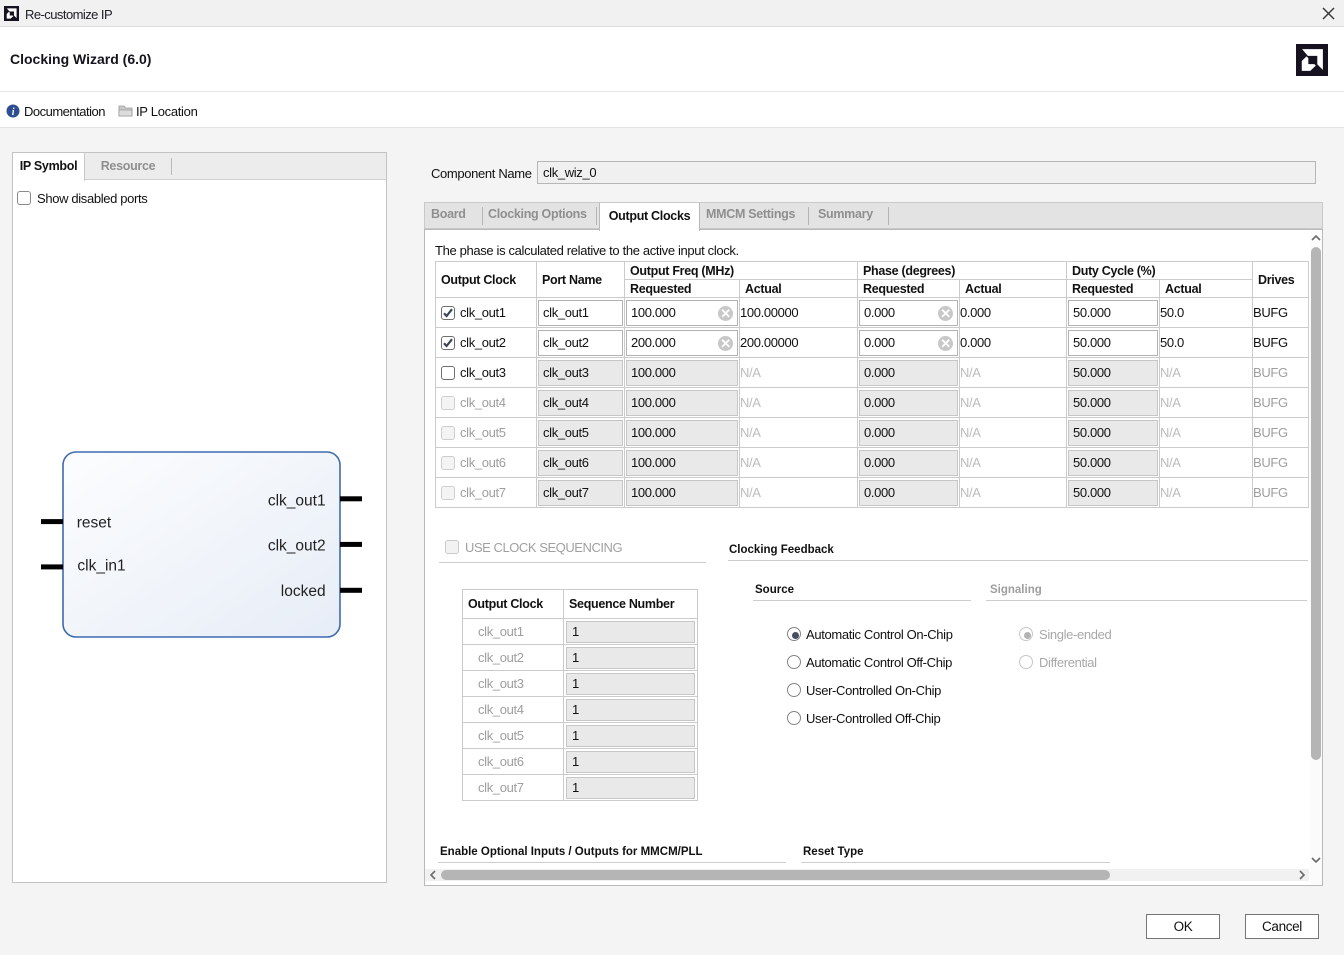 Image resolution: width=1344 pixels, height=955 pixels. I want to click on svg-text: clk_out1, so click(297, 501).